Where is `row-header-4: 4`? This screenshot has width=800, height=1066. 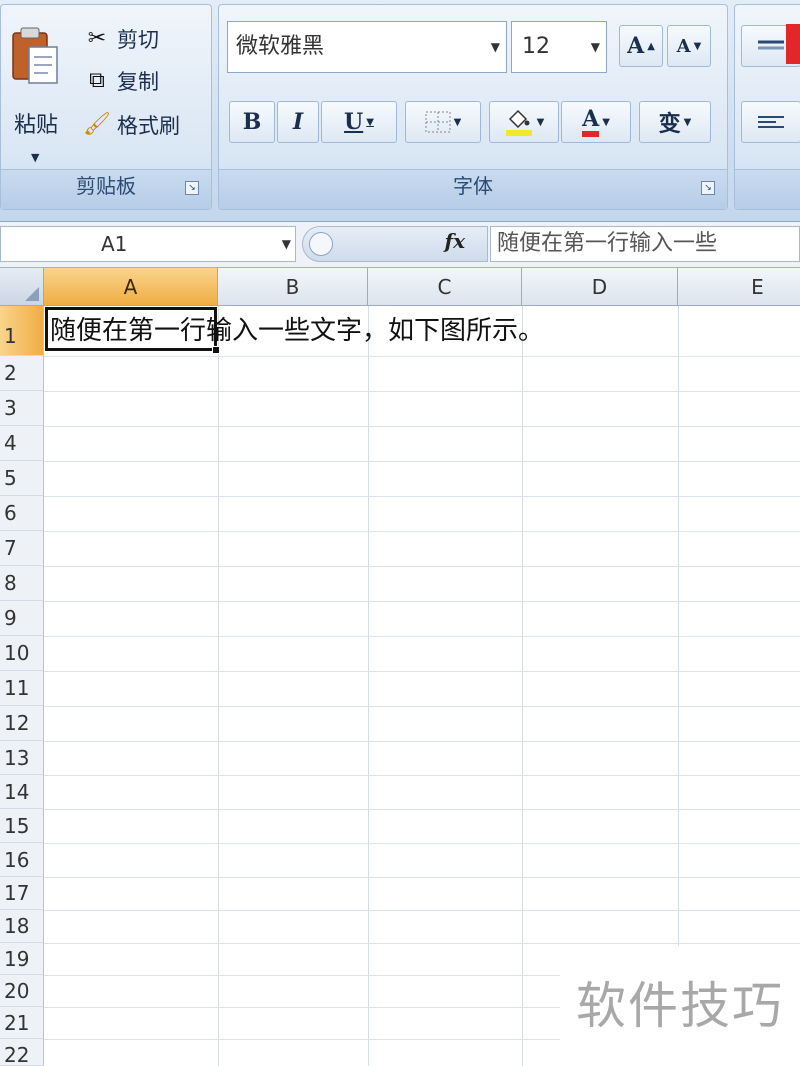 row-header-4: 4 is located at coordinates (22, 443).